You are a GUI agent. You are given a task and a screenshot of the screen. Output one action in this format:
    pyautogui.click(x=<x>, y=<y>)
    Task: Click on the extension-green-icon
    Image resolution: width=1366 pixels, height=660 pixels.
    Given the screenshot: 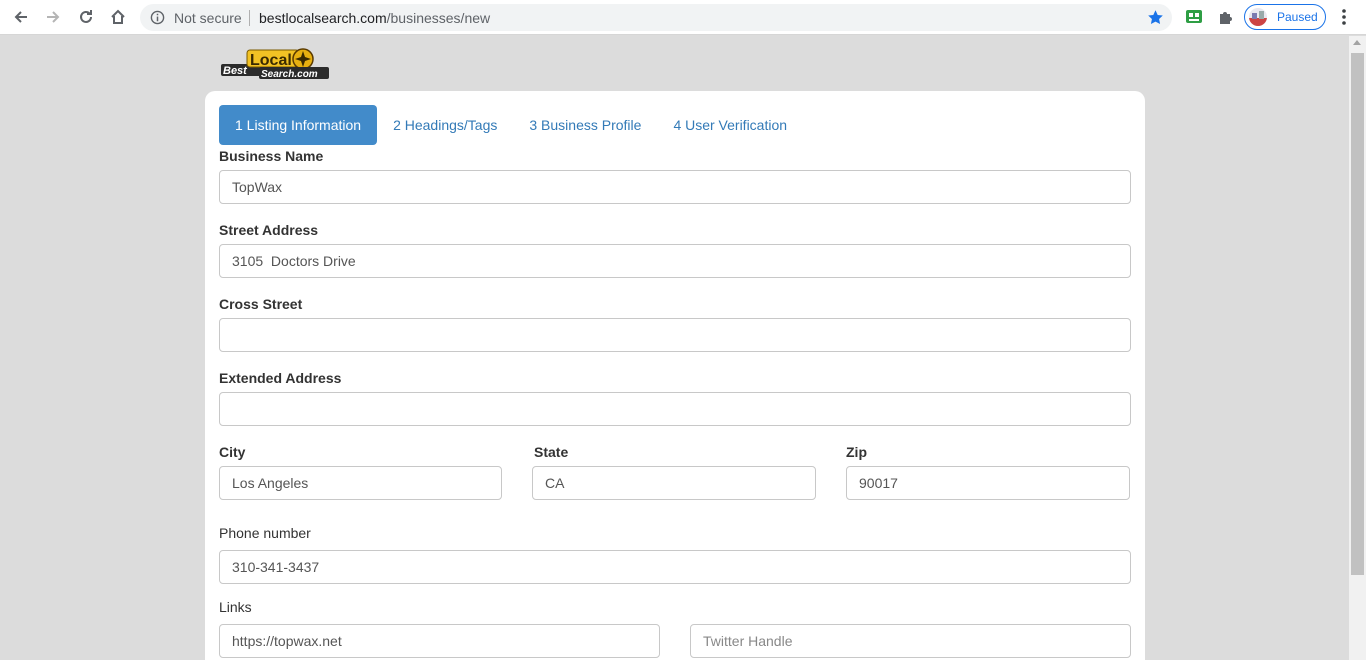 What is the action you would take?
    pyautogui.click(x=1194, y=17)
    